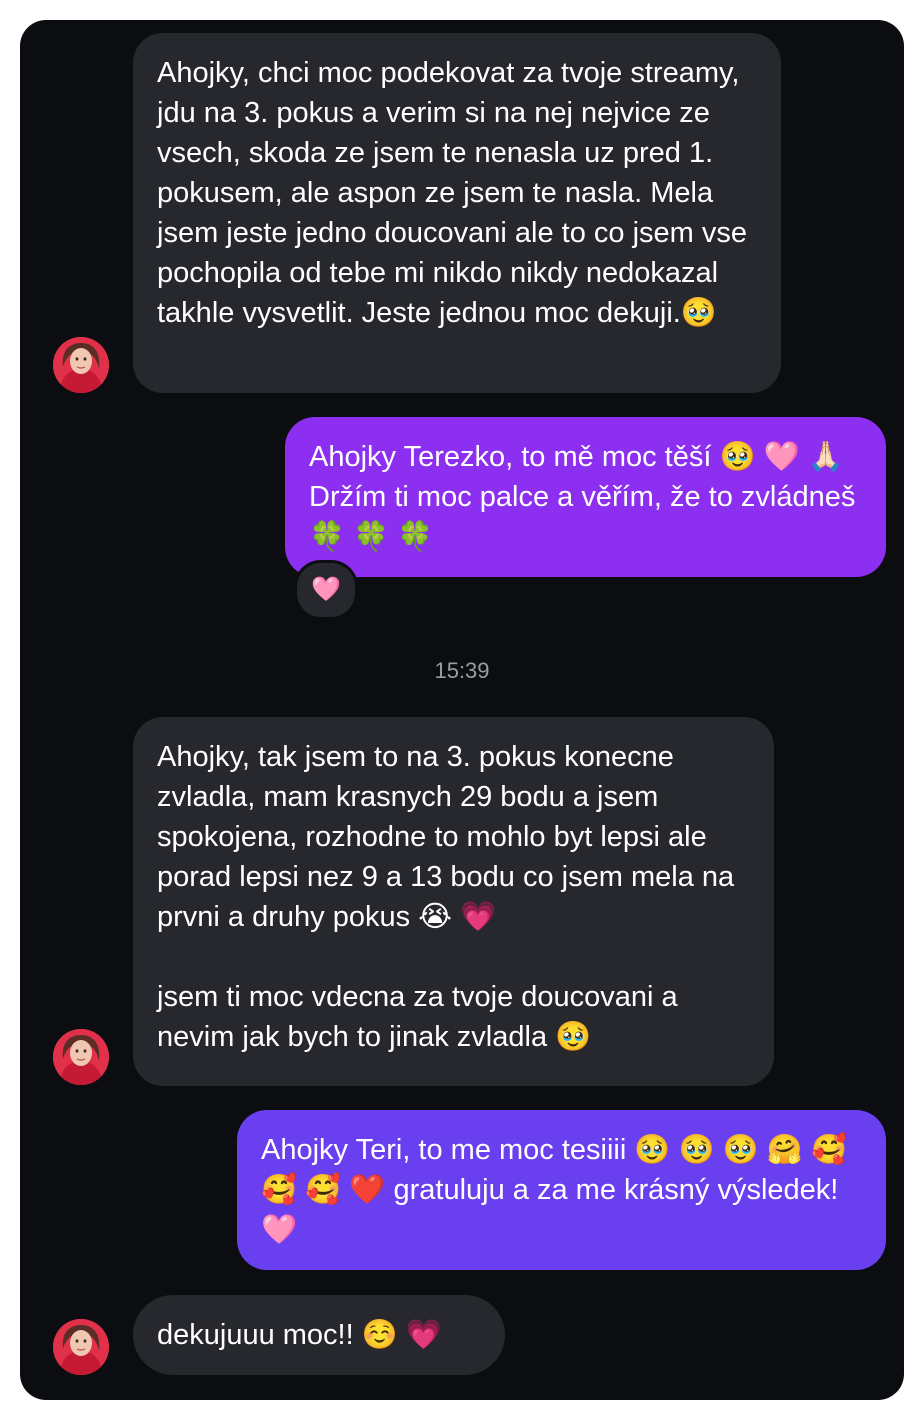 This screenshot has width=924, height=1420. I want to click on timestamp: 15:39, so click(462, 670).